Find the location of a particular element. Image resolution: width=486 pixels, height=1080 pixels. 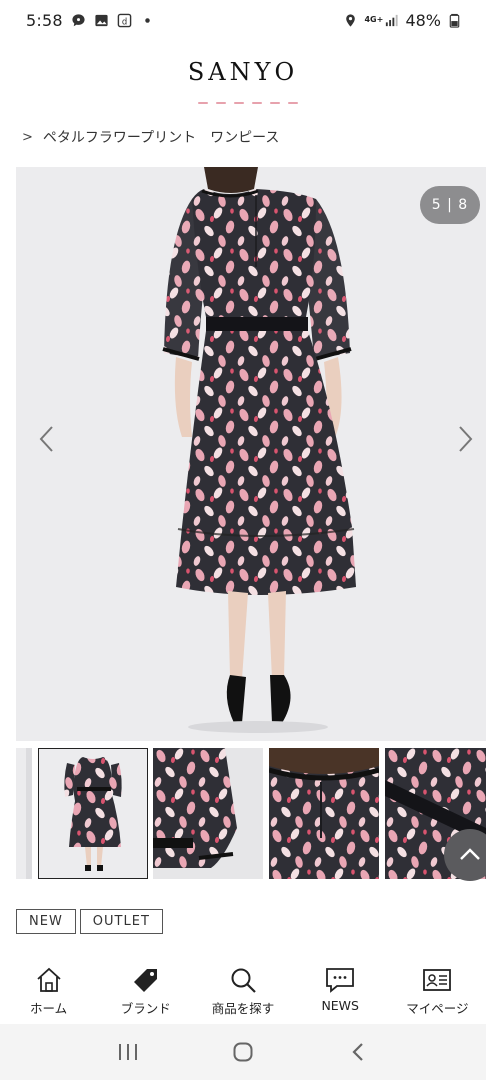

home-circle-icon is located at coordinates (243, 1052).